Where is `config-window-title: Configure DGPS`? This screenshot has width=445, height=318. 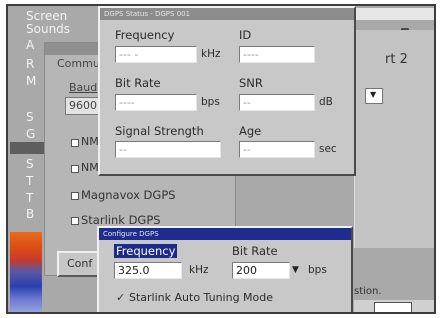
config-window-title: Configure DGPS is located at coordinates (131, 234).